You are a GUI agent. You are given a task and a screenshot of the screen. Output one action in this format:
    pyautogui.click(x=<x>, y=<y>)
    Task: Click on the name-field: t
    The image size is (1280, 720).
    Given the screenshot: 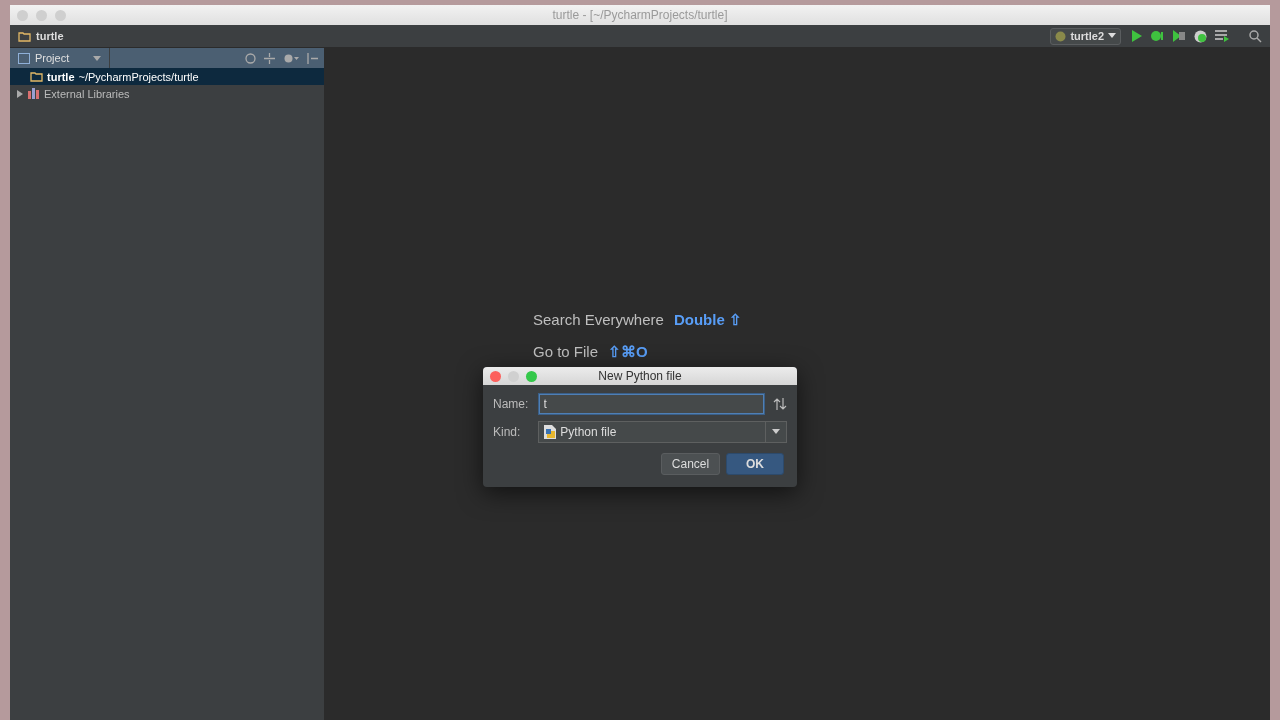 What is the action you would take?
    pyautogui.click(x=651, y=404)
    